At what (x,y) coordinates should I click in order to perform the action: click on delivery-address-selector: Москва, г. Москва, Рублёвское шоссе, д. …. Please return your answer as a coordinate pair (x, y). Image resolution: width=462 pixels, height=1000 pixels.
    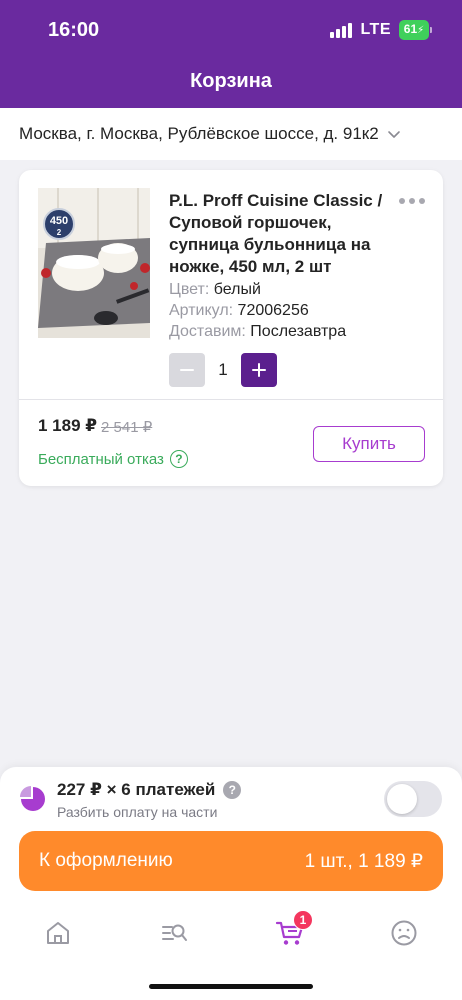
    Looking at the image, I should click on (231, 134).